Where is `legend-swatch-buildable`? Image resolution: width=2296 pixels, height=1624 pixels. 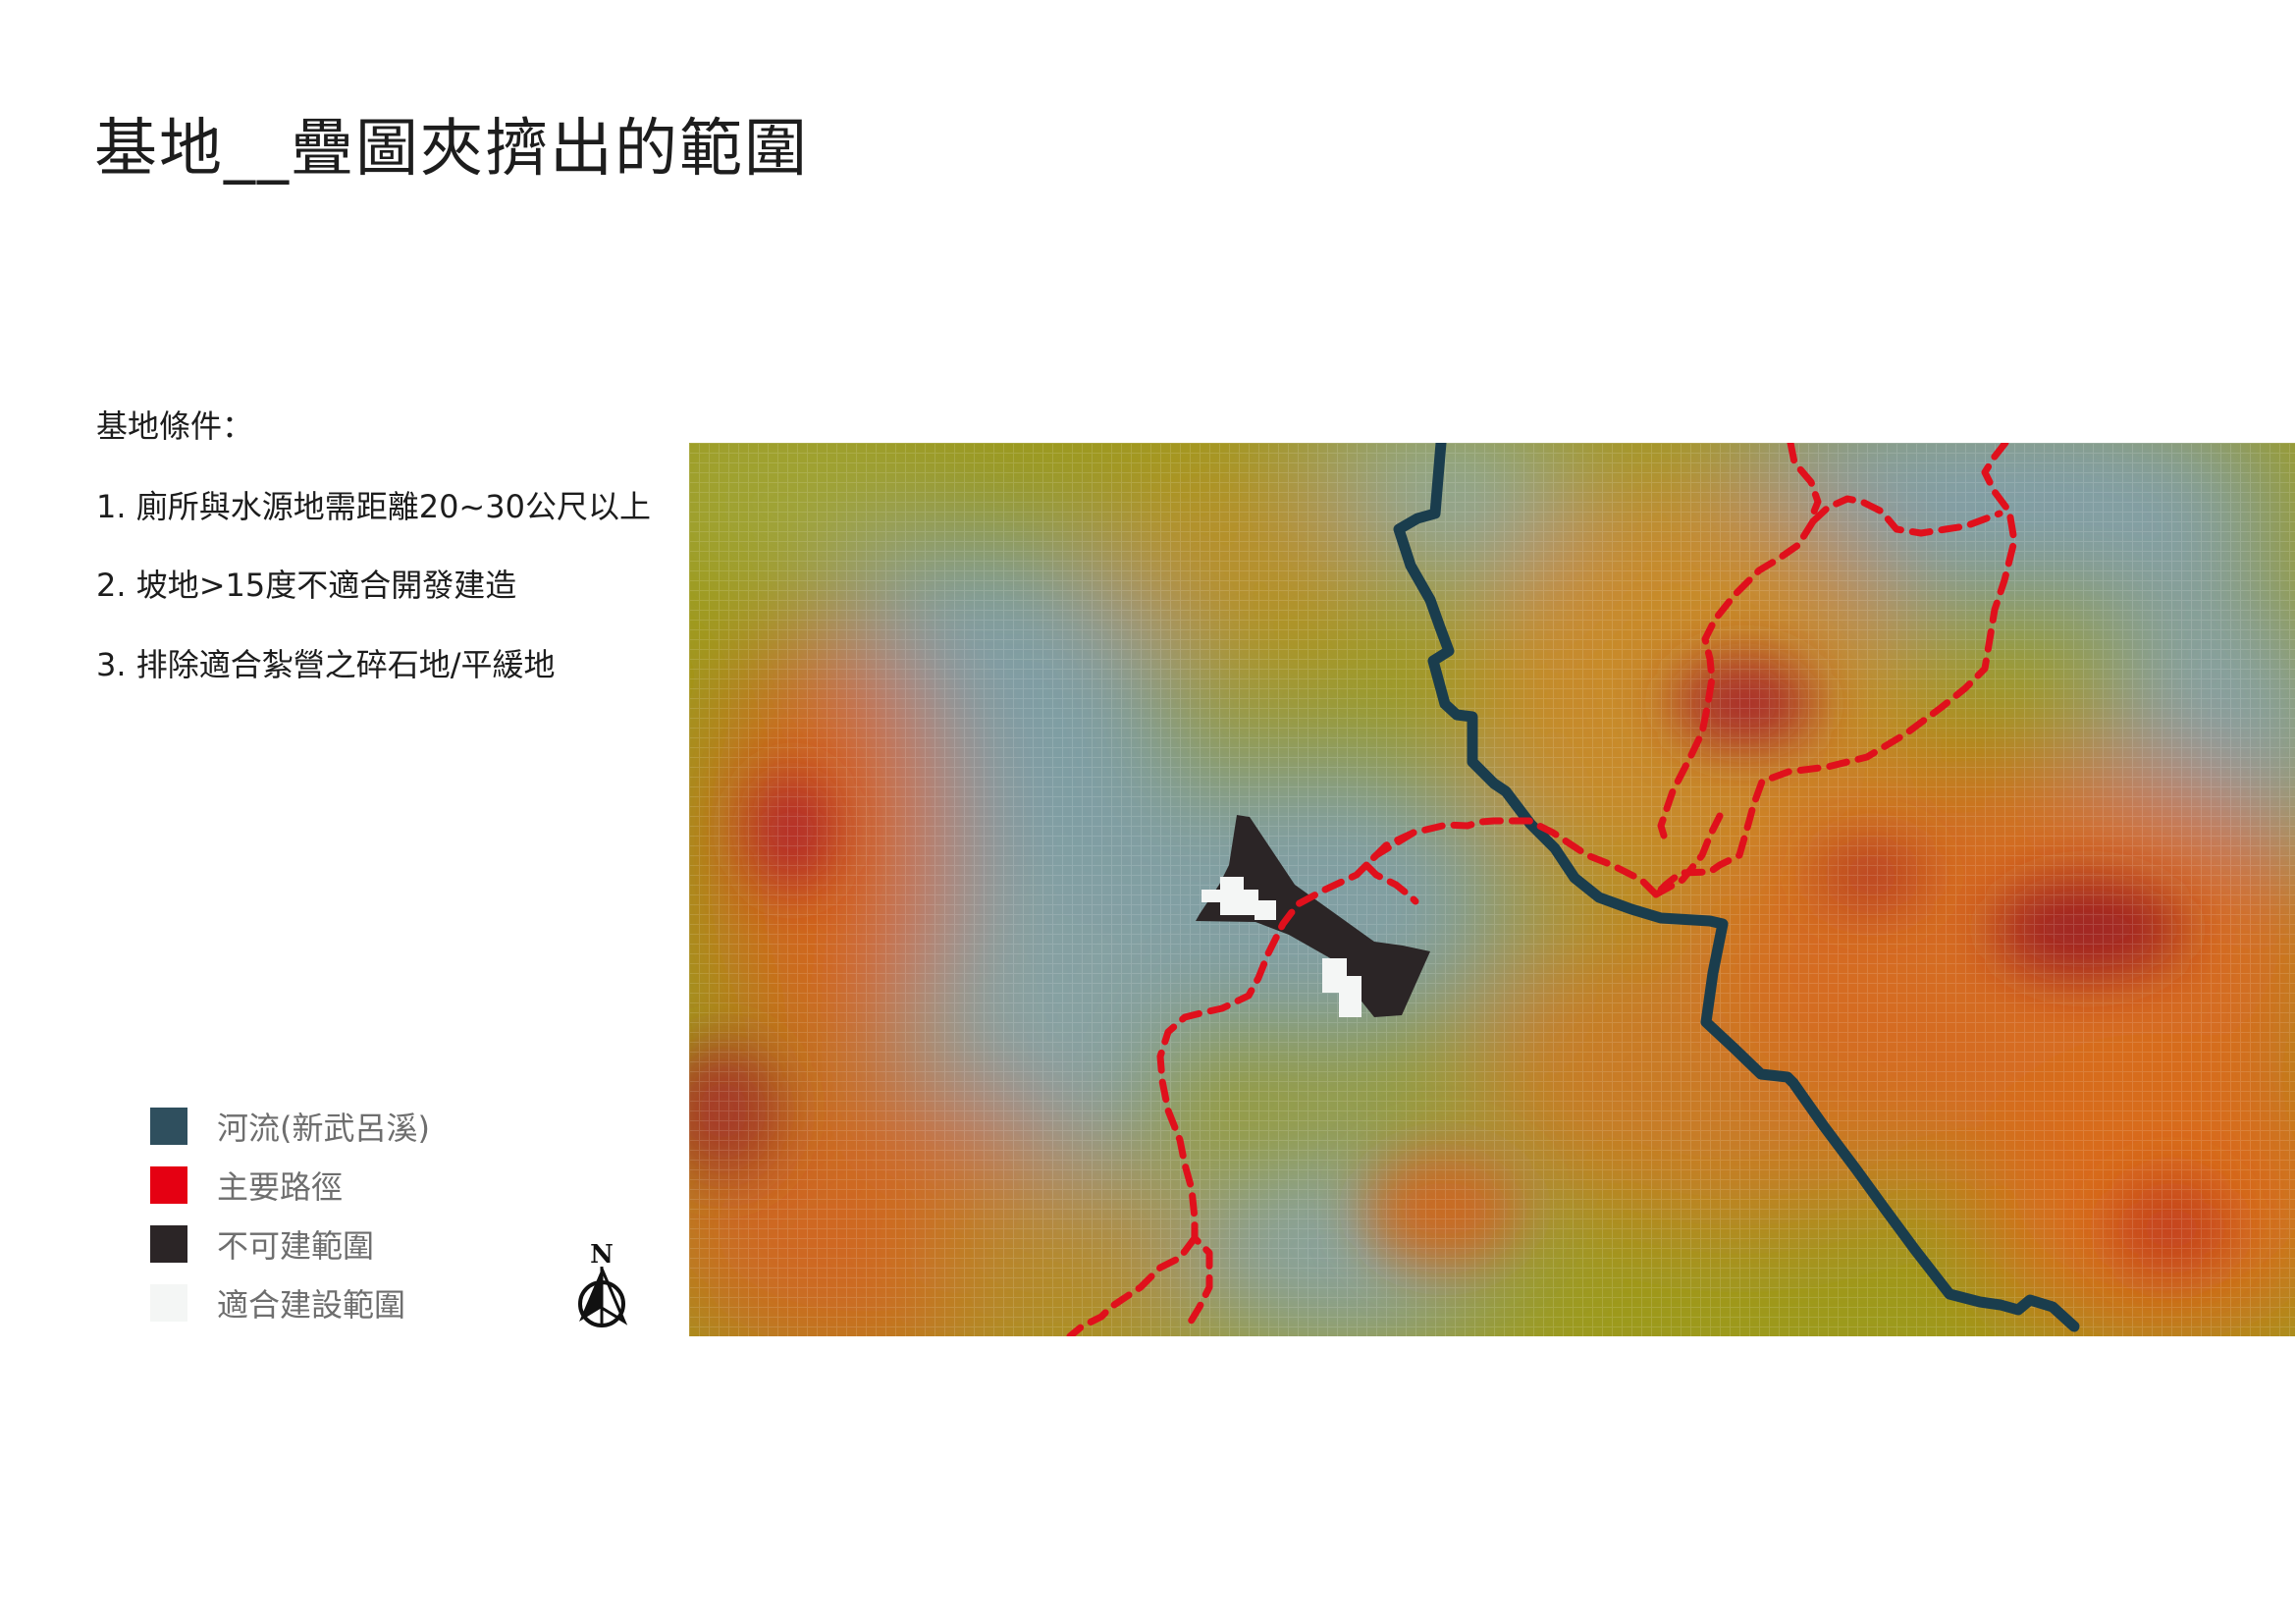 legend-swatch-buildable is located at coordinates (168, 1303).